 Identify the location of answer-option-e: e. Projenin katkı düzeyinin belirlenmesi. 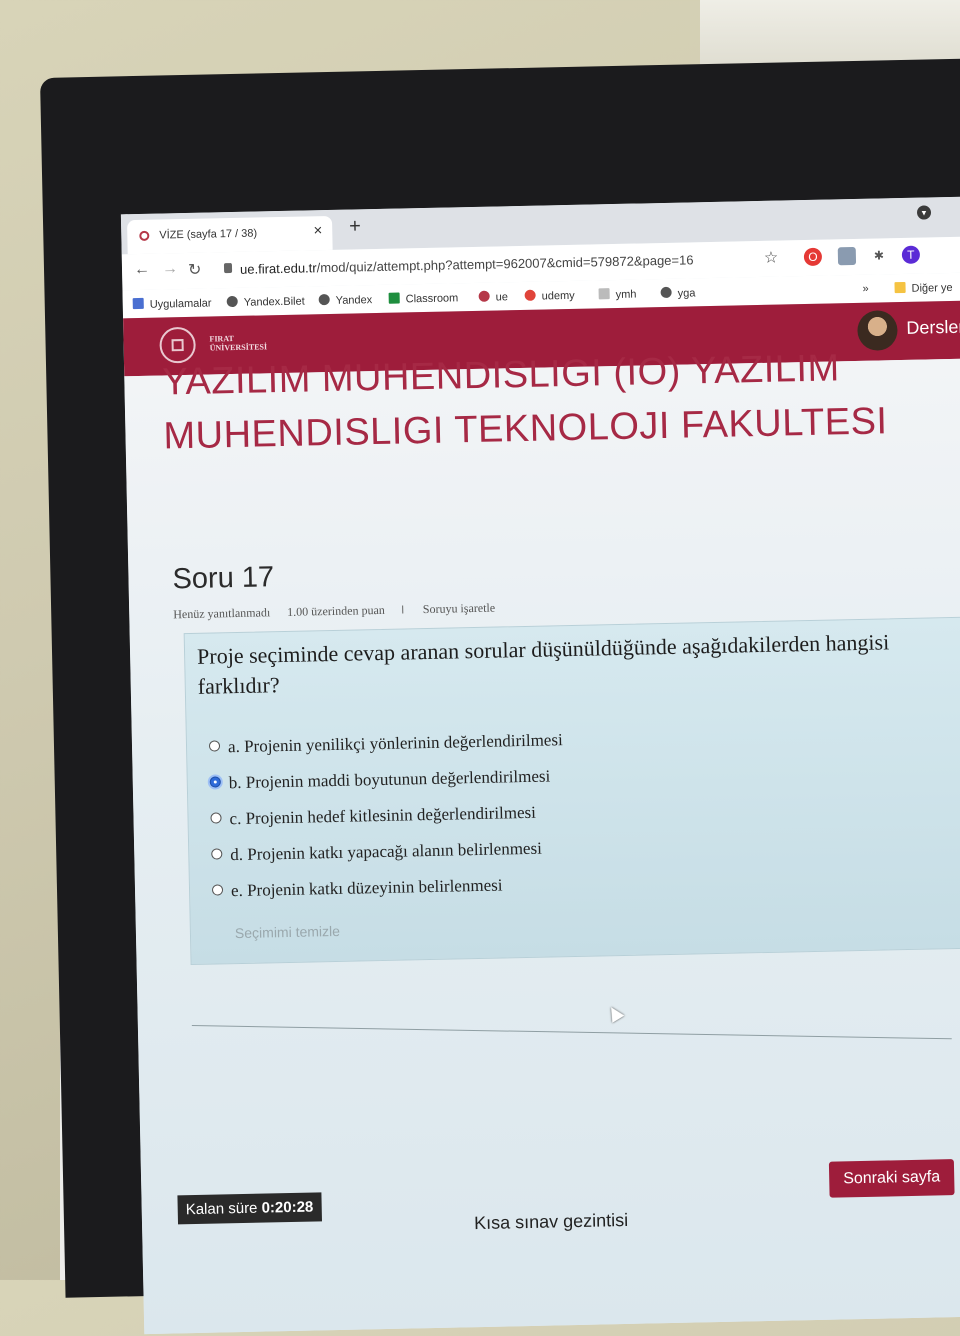
(357, 888).